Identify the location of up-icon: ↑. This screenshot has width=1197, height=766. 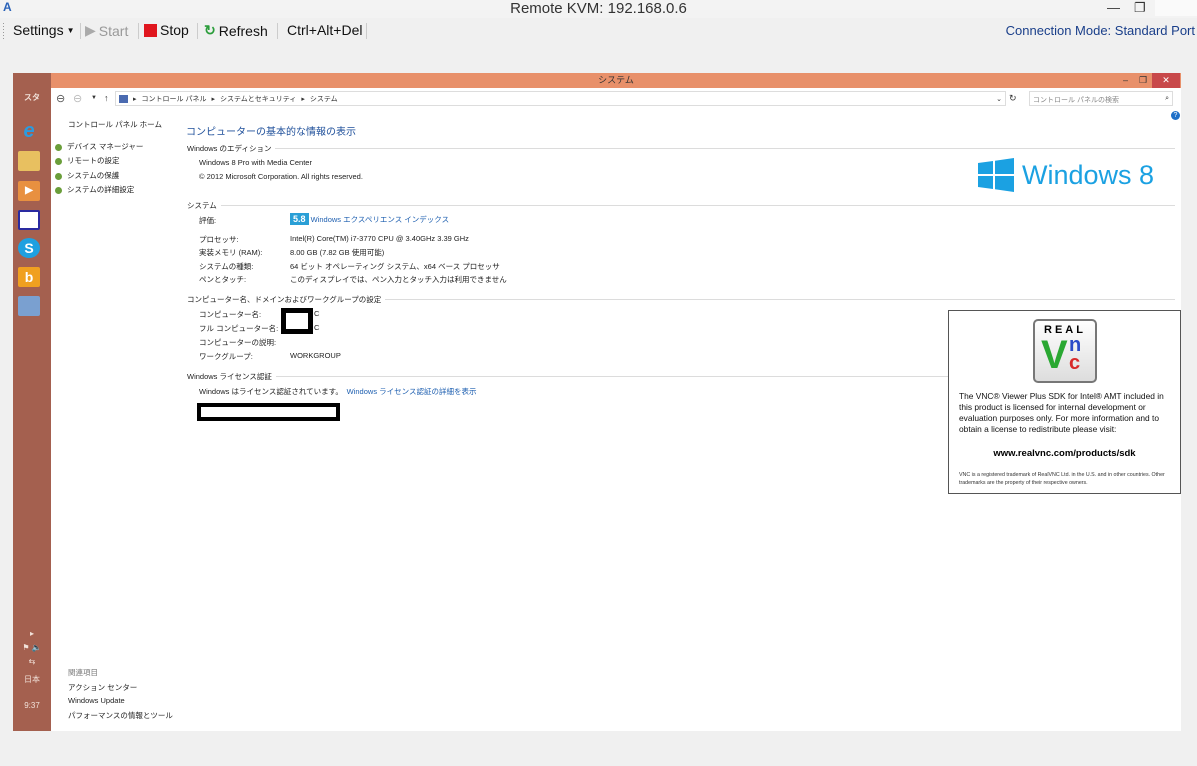
(106, 98).